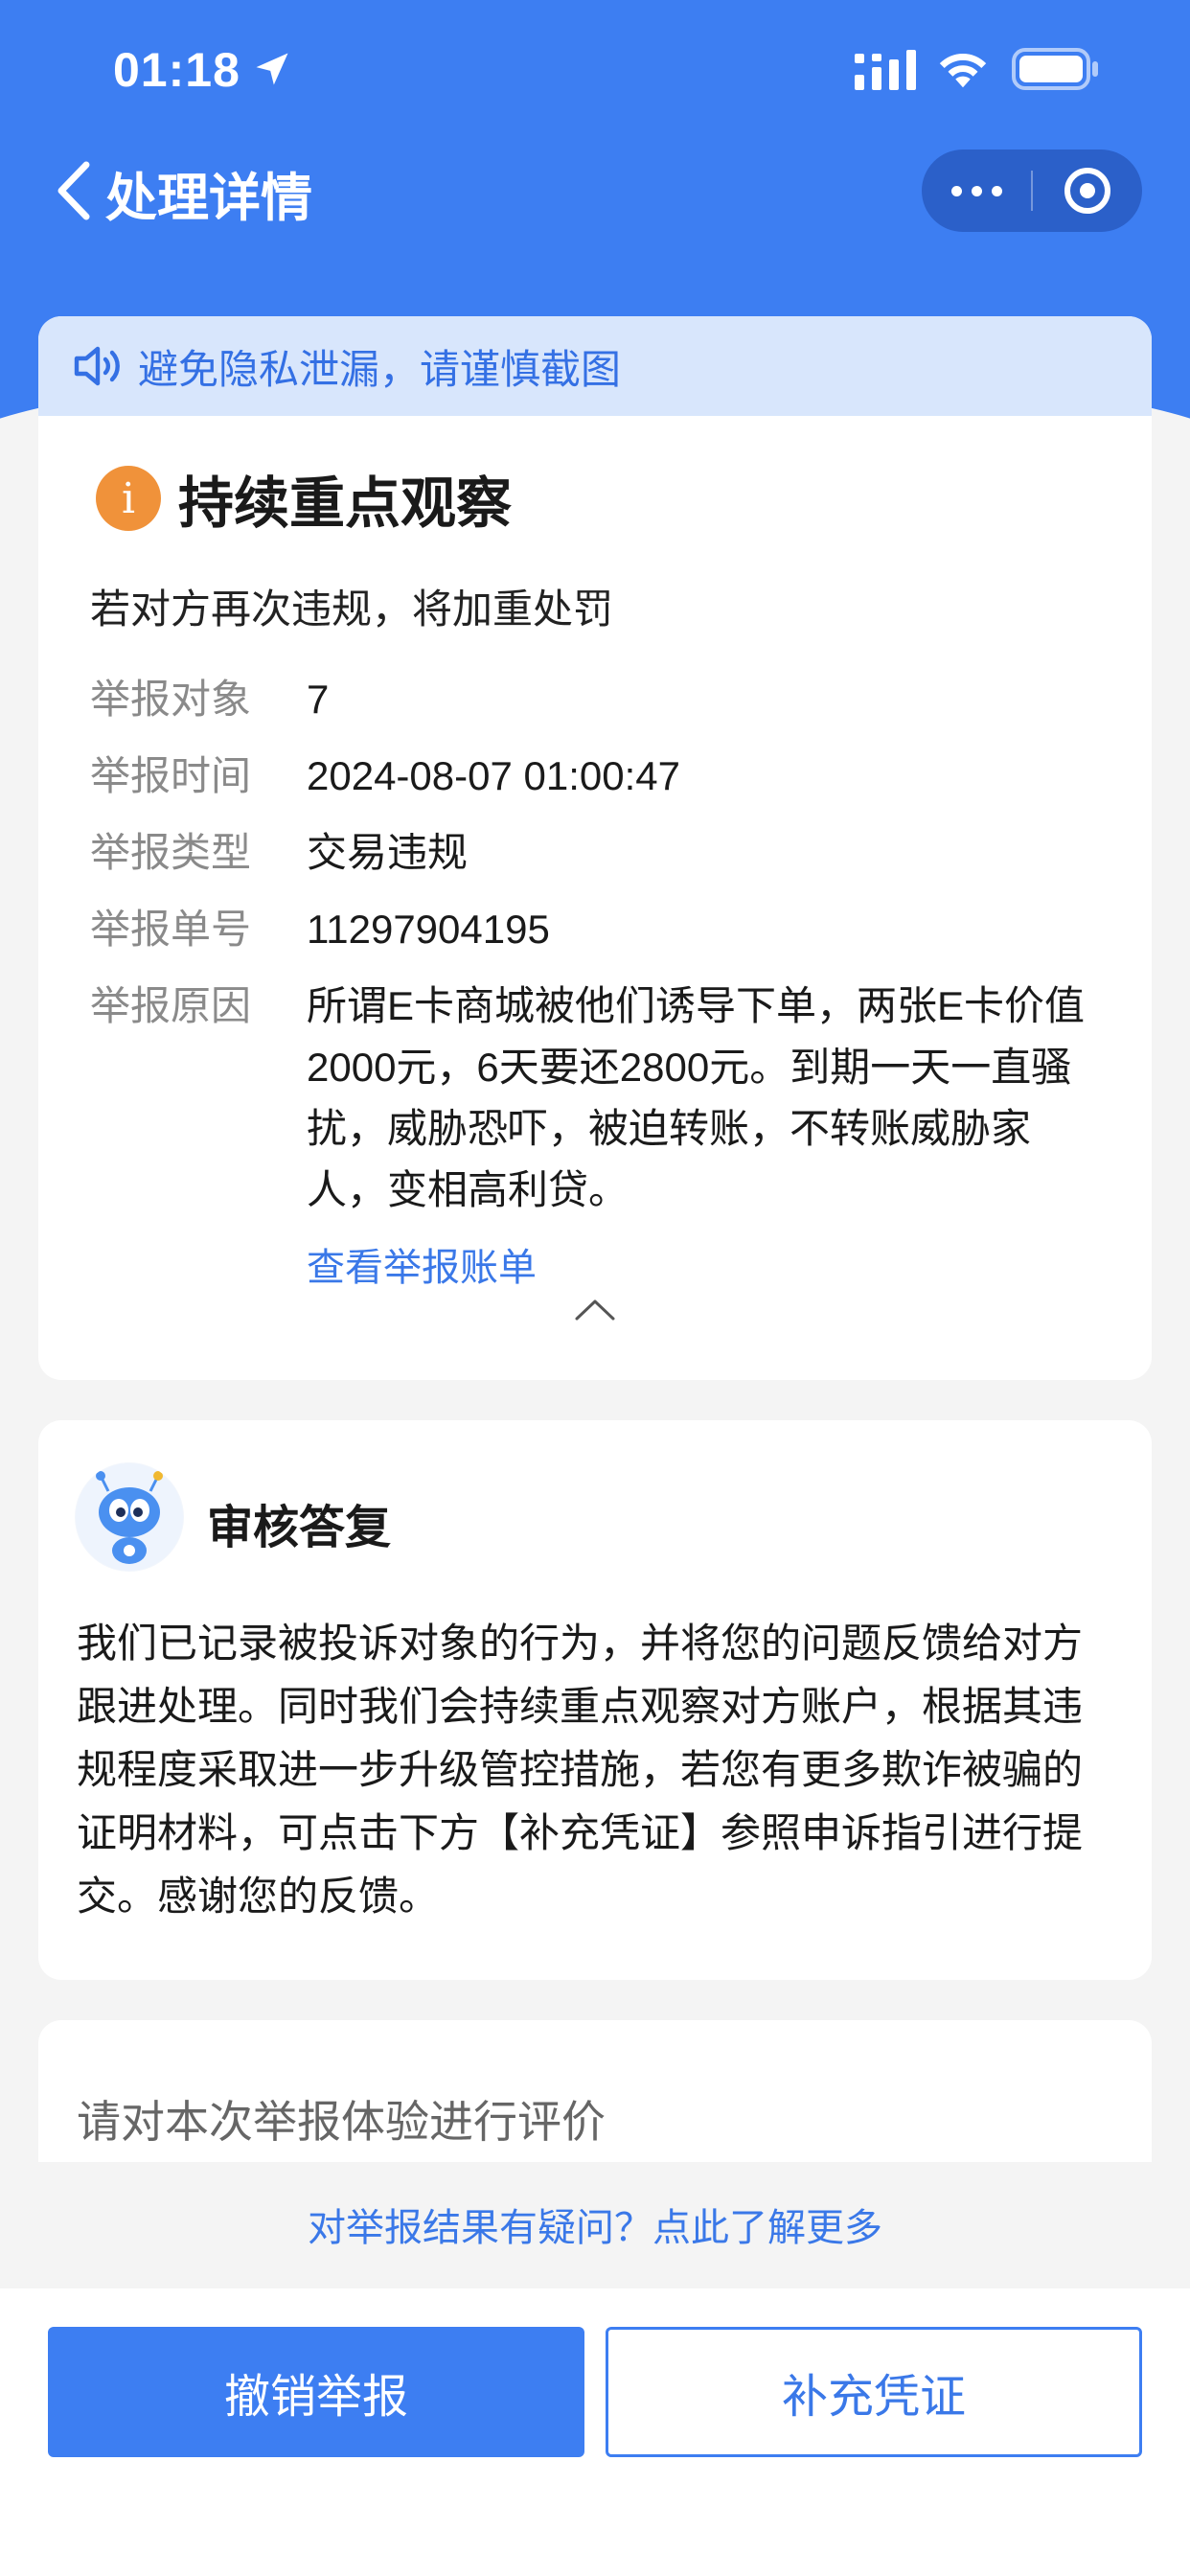 The height and width of the screenshot is (2576, 1190). What do you see at coordinates (316, 2392) in the screenshot?
I see `revoke-report-button: 撤销举报` at bounding box center [316, 2392].